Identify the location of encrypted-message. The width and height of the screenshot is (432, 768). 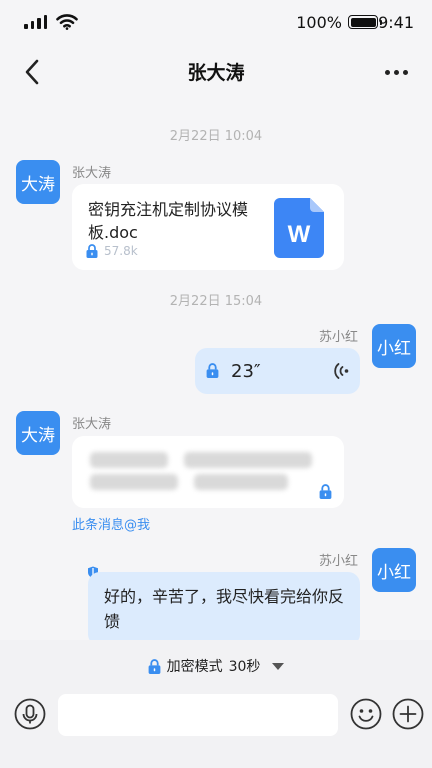
(208, 472).